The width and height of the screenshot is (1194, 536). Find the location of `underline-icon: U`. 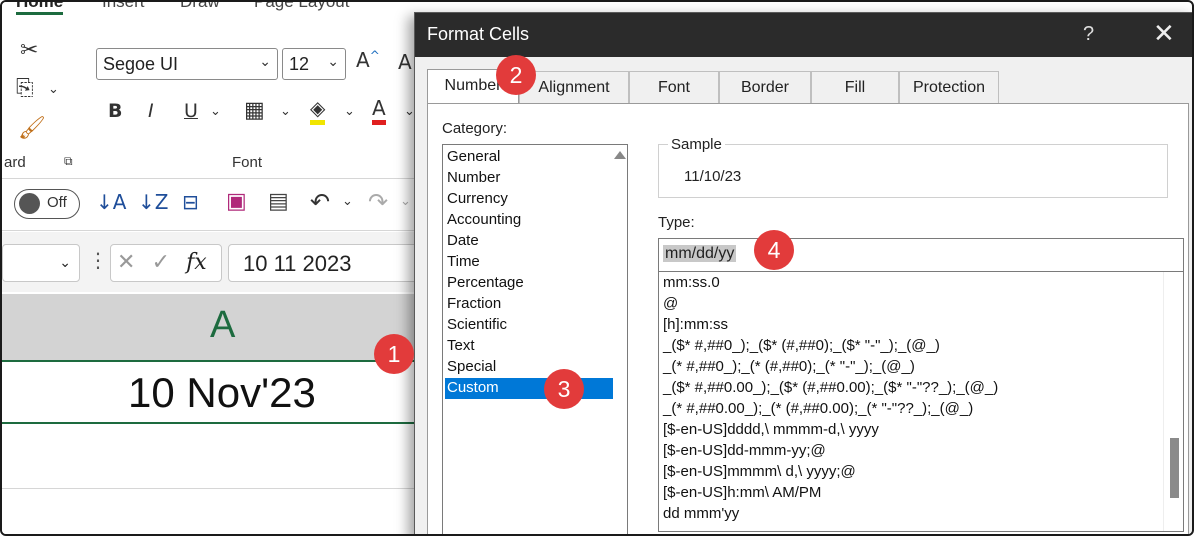

underline-icon: U is located at coordinates (191, 111).